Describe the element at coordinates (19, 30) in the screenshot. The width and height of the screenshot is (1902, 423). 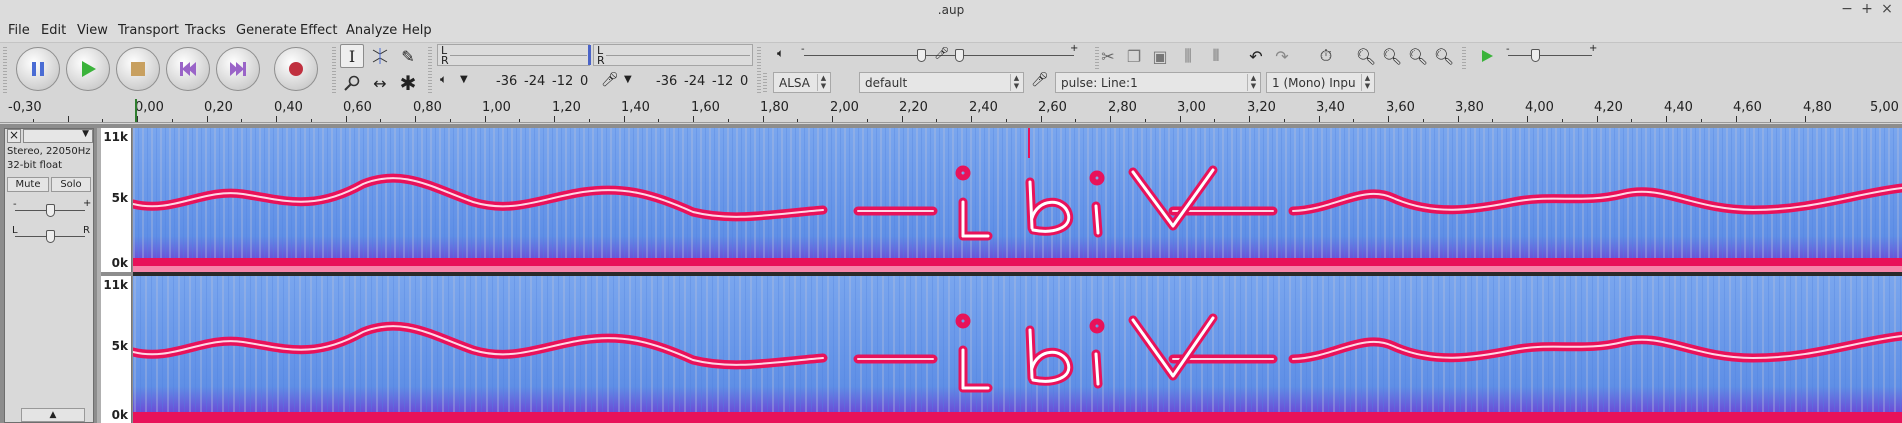
I see `menu-file: File` at that location.